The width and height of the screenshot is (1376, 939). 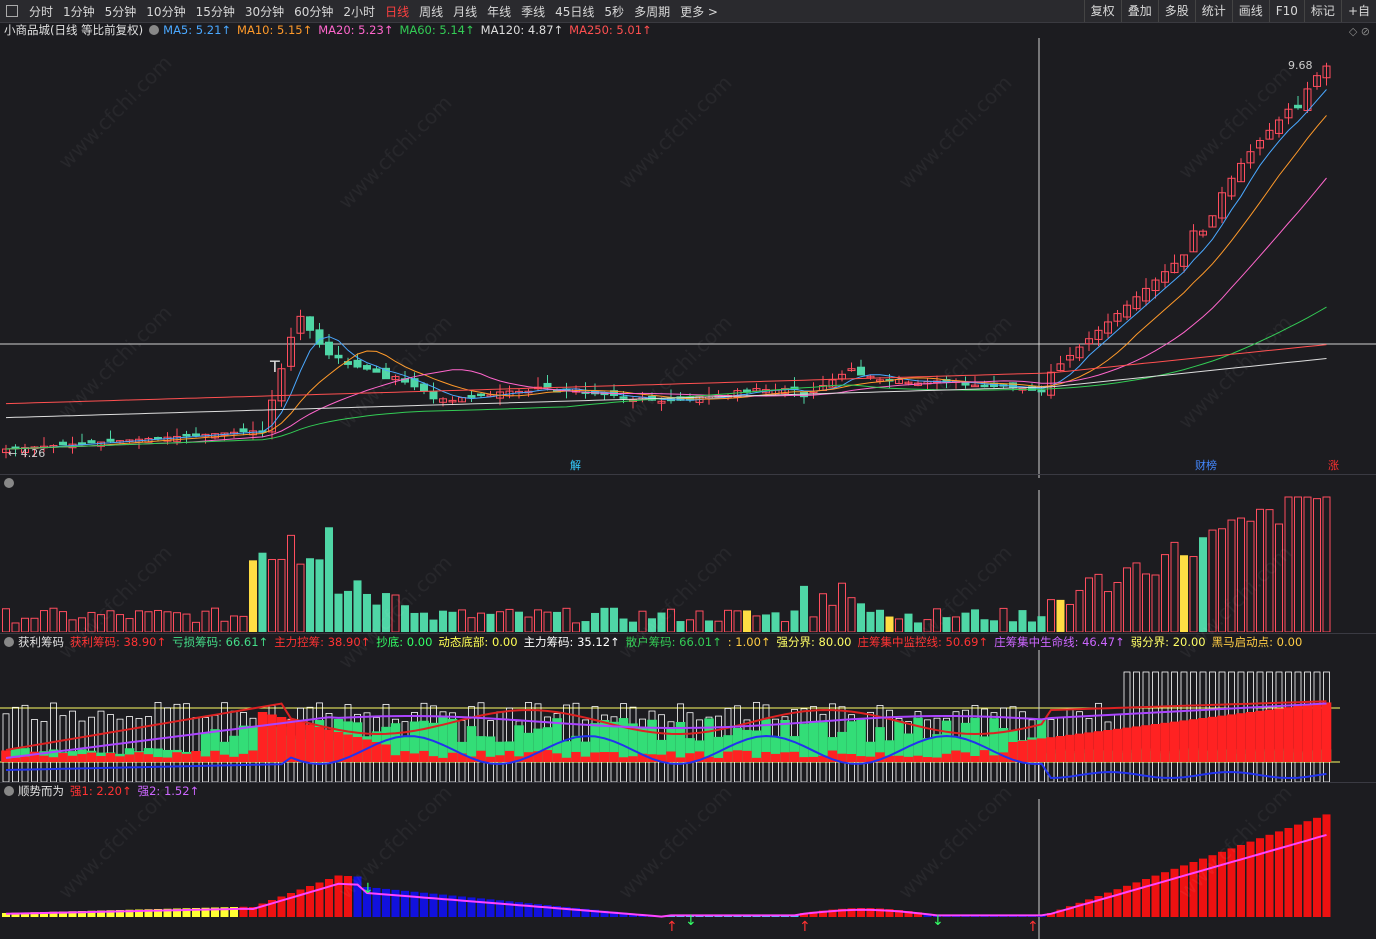 I want to click on chip-legend-item-1: 亏损筹码: 66.61↑, so click(x=220, y=642).